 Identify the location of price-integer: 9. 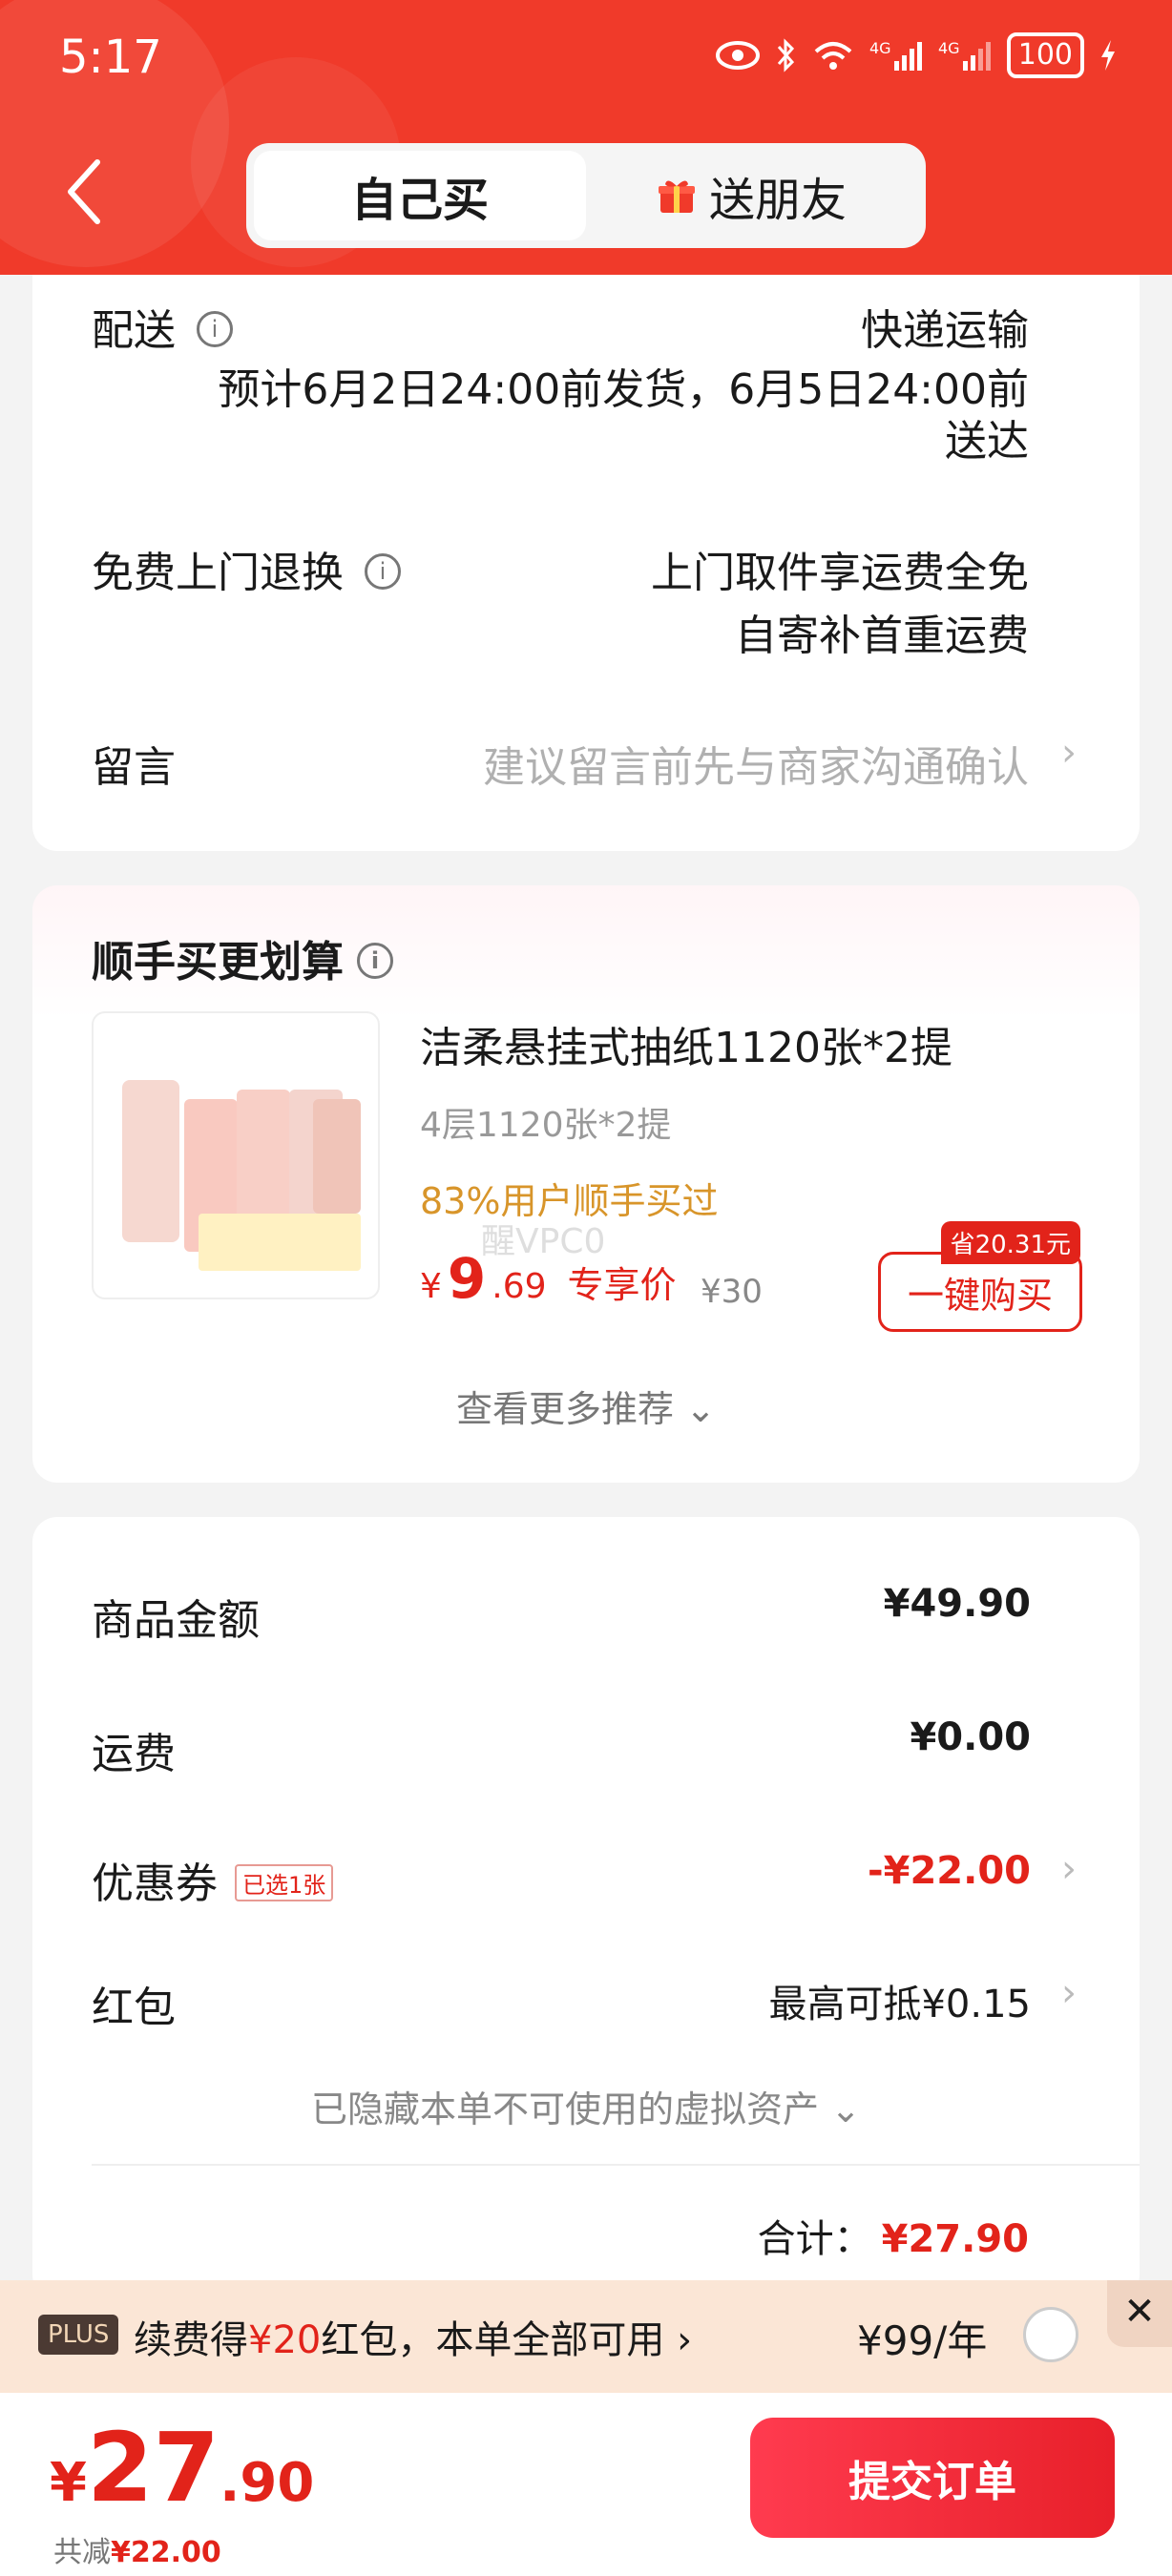
(467, 1278).